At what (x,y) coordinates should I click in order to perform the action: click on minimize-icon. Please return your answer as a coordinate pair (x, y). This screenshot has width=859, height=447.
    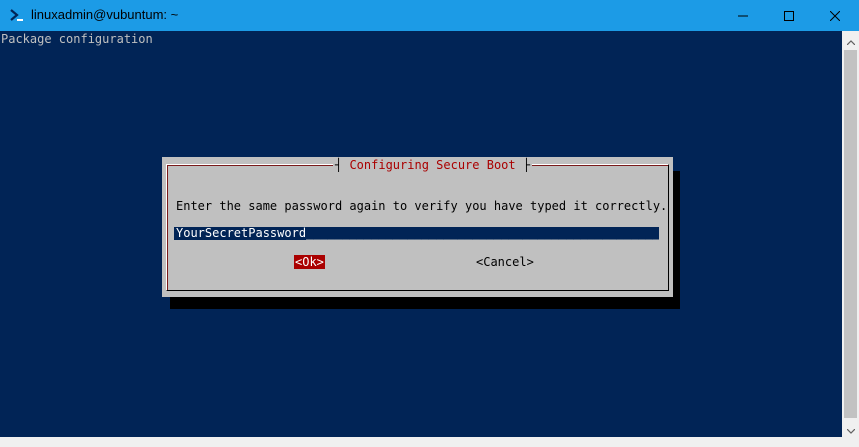
    Looking at the image, I should click on (743, 16).